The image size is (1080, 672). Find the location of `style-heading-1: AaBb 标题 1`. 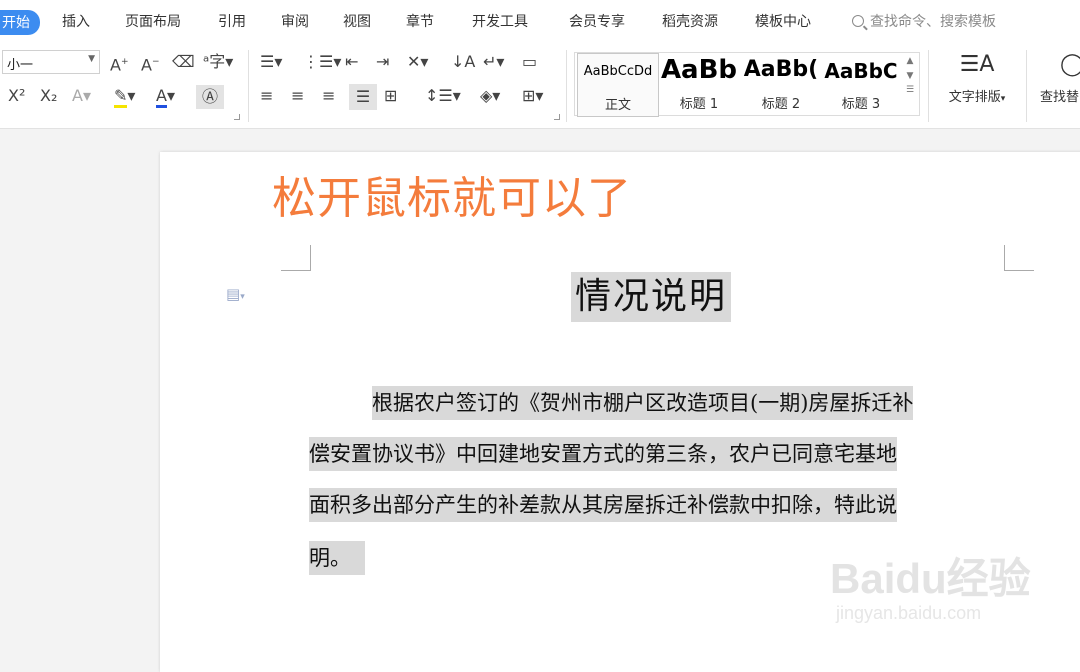

style-heading-1: AaBb 标题 1 is located at coordinates (699, 84).